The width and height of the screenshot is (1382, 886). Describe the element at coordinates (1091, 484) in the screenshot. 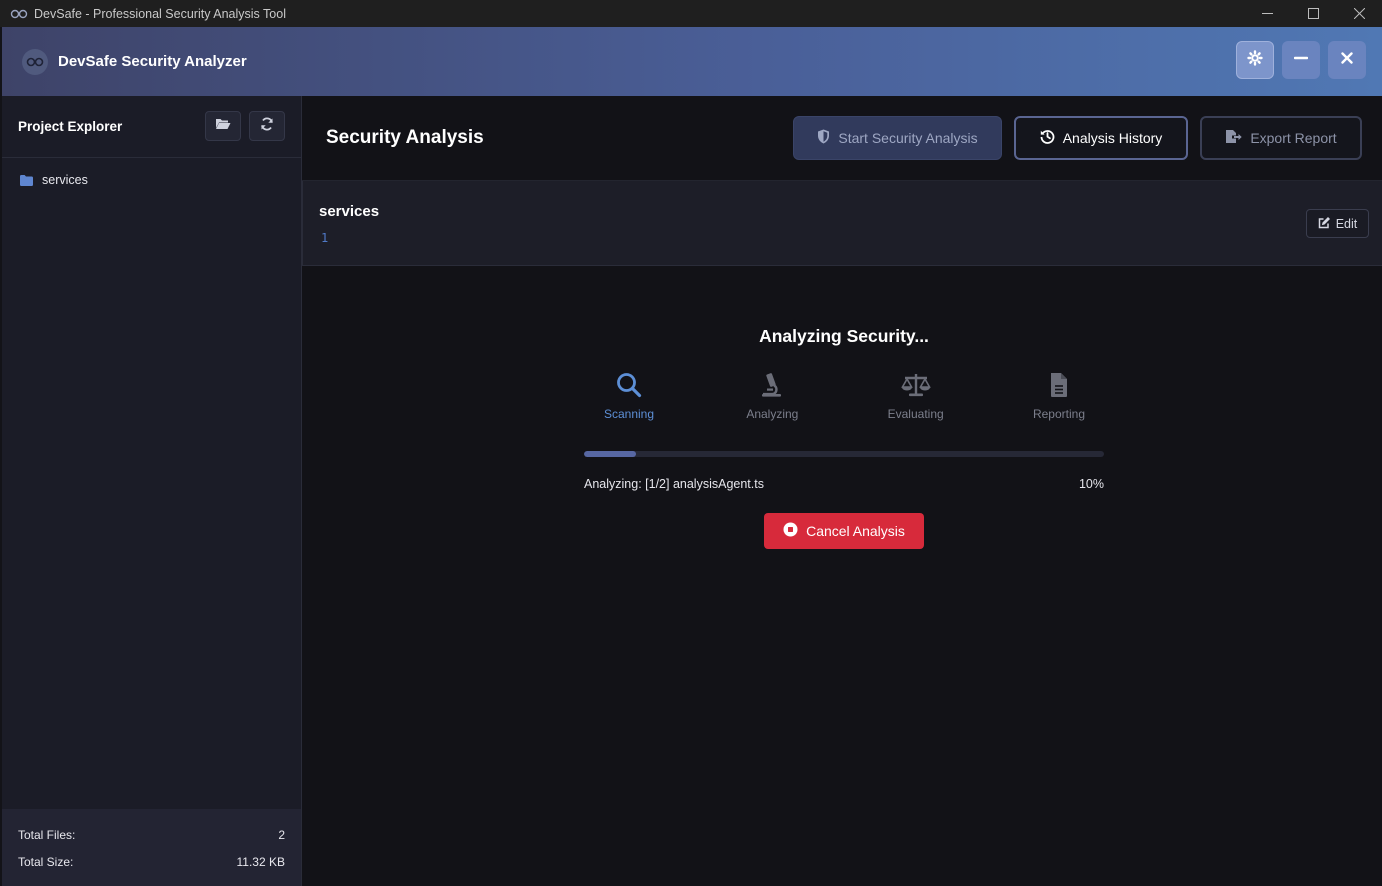

I see `progress-percent: 10%` at that location.